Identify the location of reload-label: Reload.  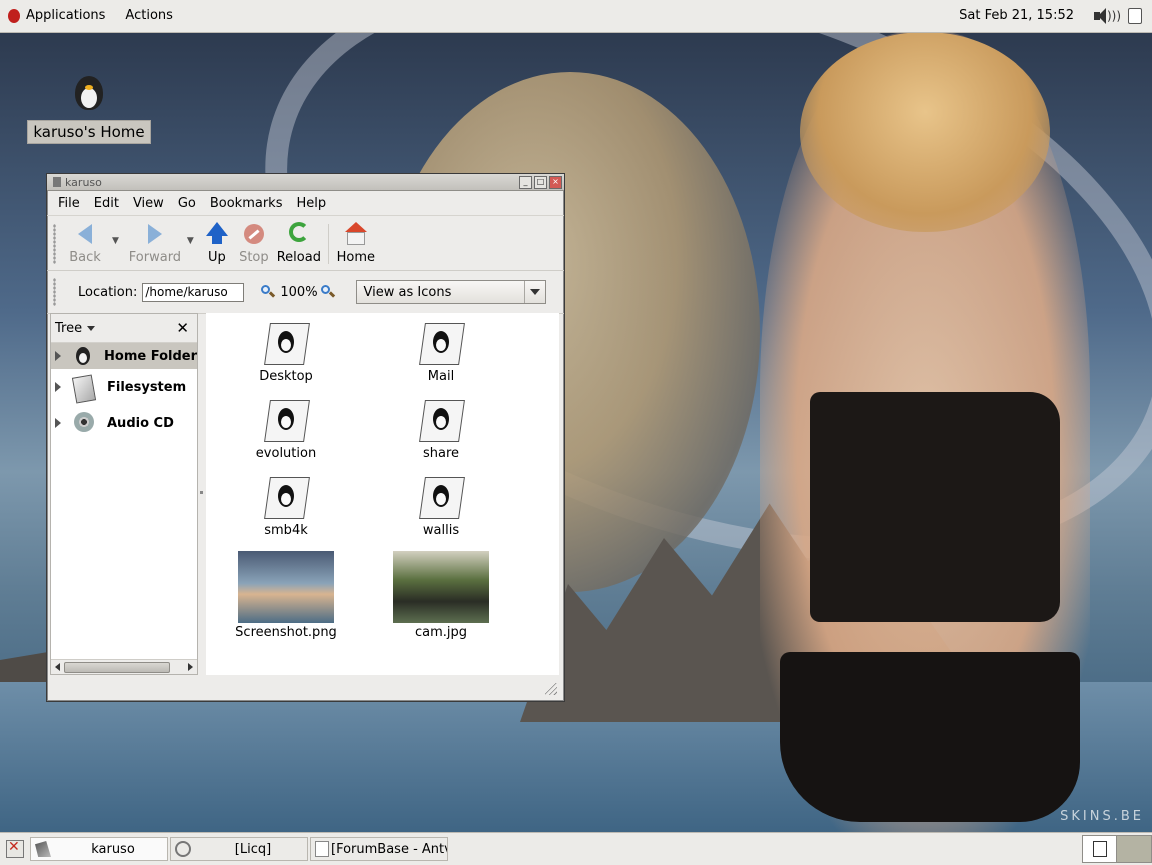
(298, 257).